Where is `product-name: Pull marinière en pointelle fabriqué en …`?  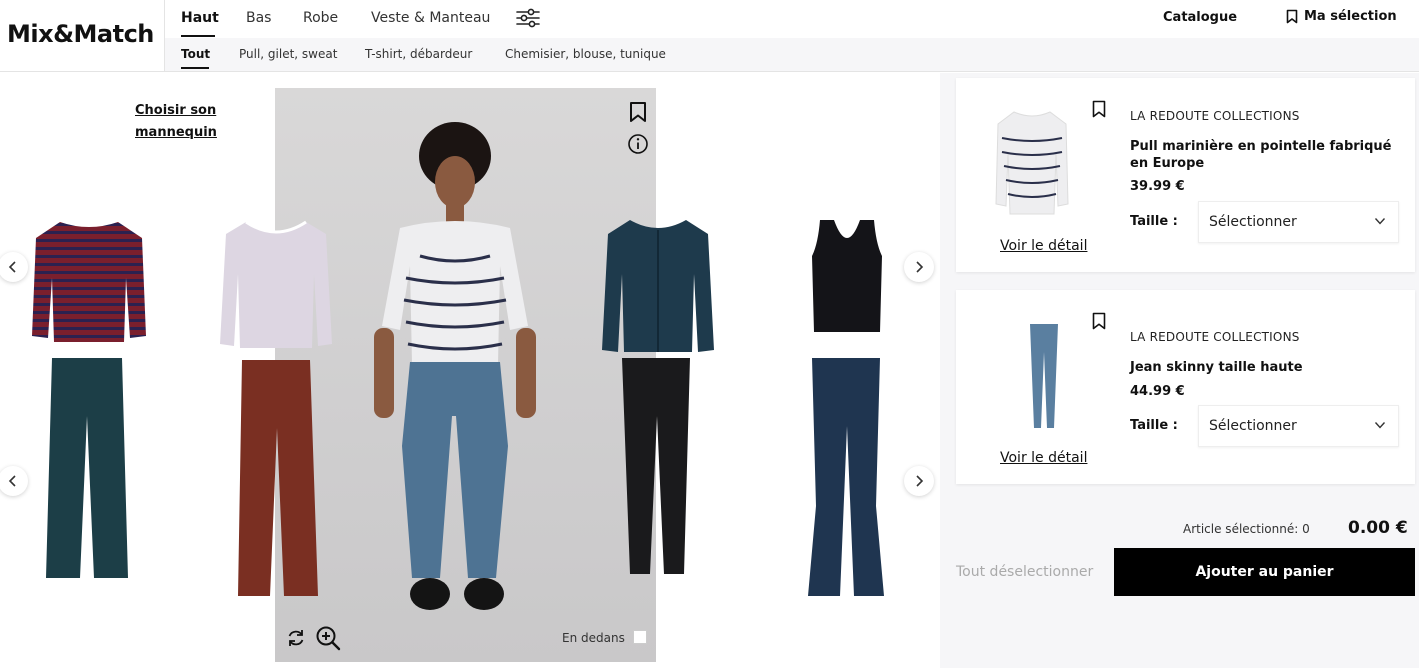 product-name: Pull marinière en pointelle fabriqué en … is located at coordinates (1261, 155).